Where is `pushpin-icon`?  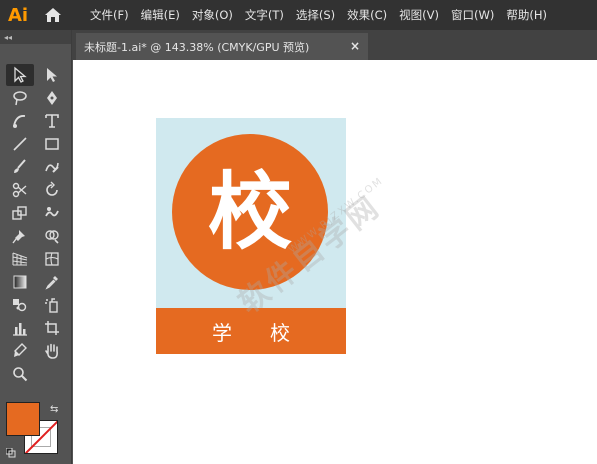 pushpin-icon is located at coordinates (18, 237).